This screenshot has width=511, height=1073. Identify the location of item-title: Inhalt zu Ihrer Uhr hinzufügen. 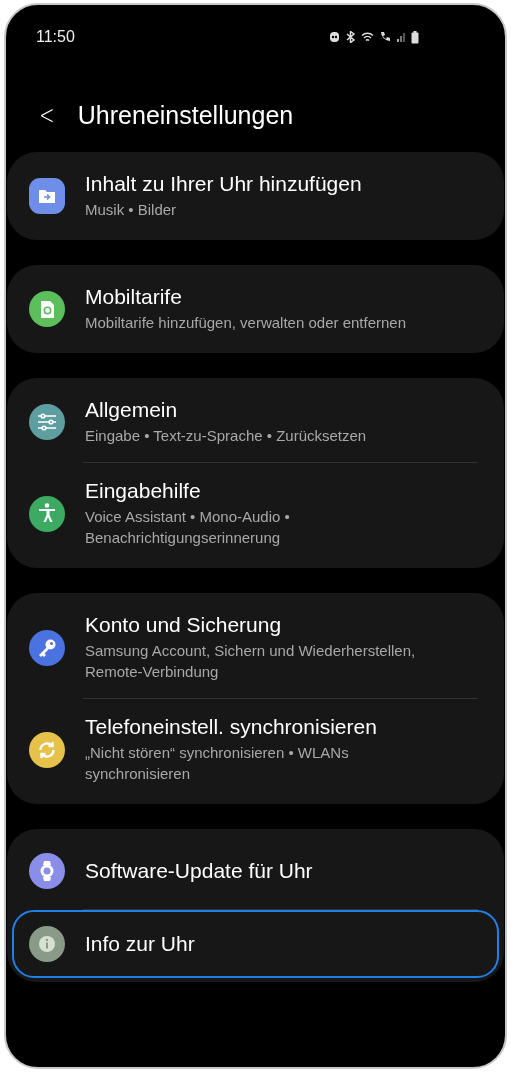
(224, 184).